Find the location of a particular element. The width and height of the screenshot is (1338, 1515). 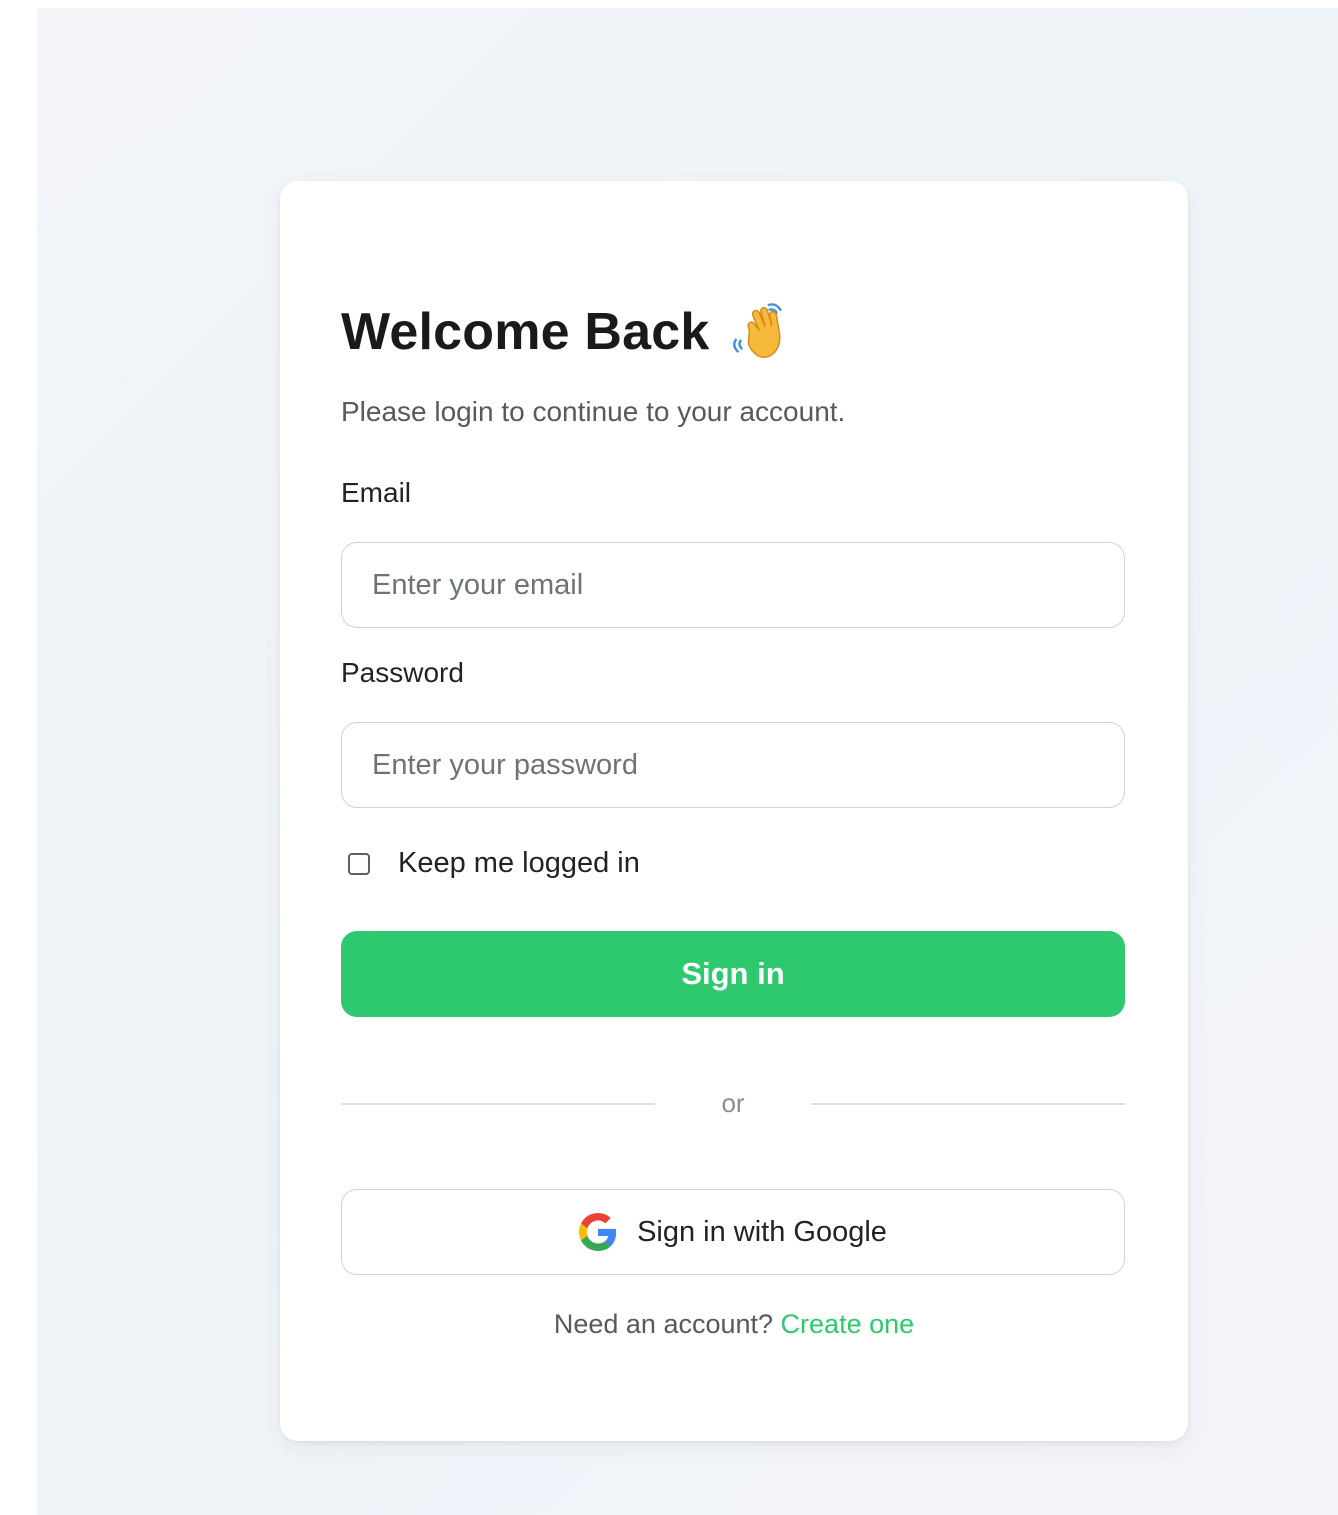

signup-prompt: Need an account? Create one is located at coordinates (734, 1324).